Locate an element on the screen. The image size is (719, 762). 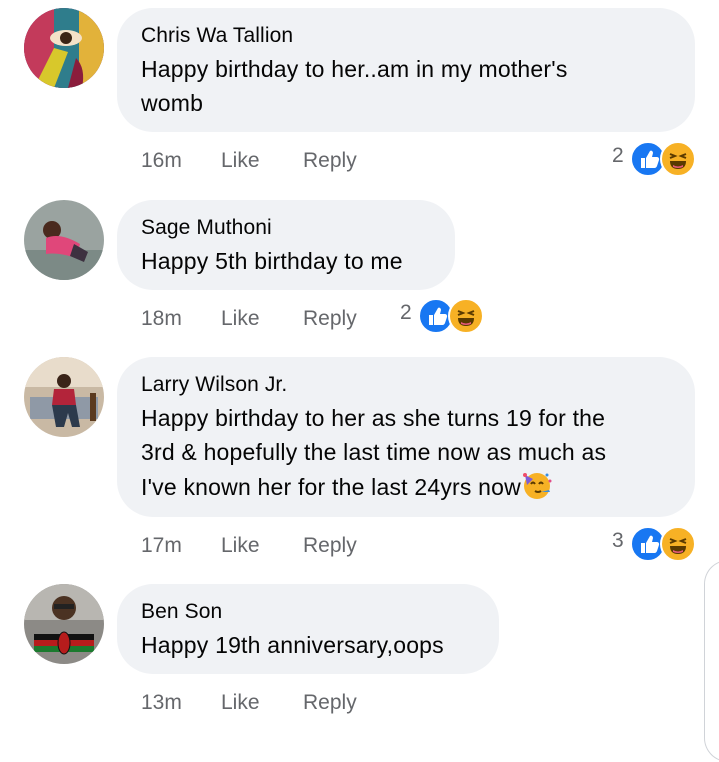
partial-comment-box is located at coordinates (711, 661).